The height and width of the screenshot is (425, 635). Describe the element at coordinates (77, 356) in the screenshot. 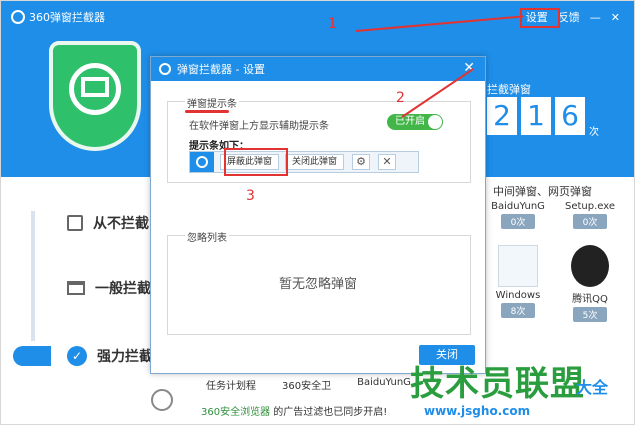

I see `check-circle-icon: ✓` at that location.